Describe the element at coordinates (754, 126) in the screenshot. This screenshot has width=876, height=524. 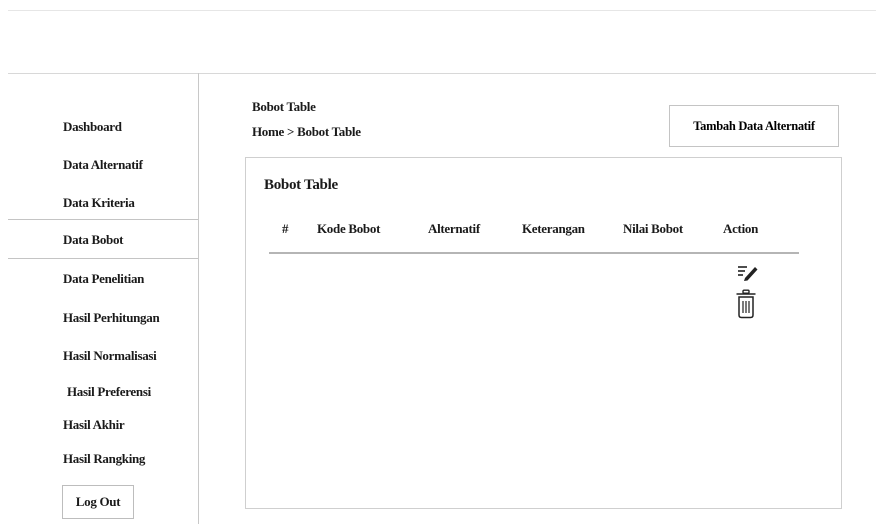
I see `add-data-button: Tambah Data Alternatif` at that location.